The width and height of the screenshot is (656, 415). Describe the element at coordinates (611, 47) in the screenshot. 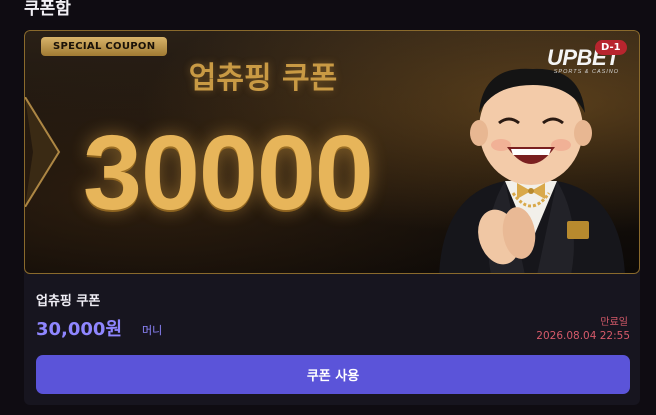

I see `dday-badge: D-1` at that location.